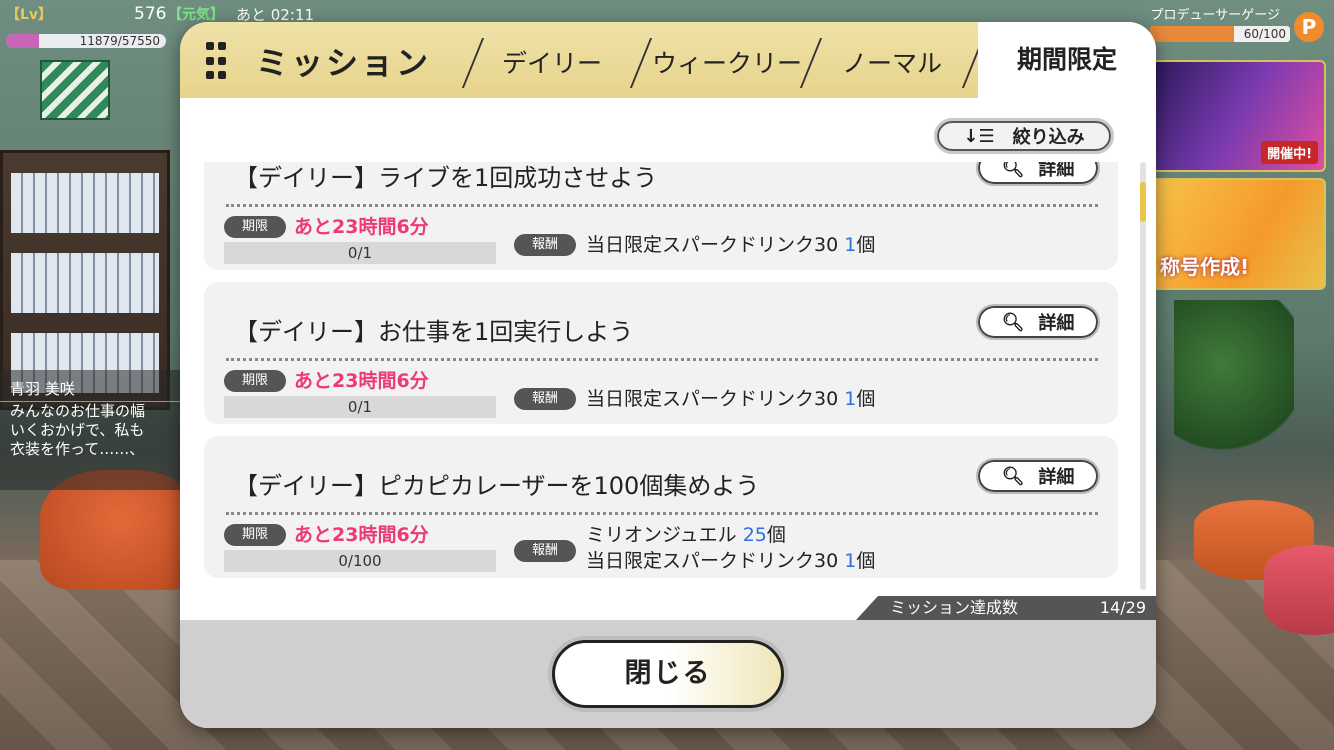 The image size is (1334, 750). I want to click on modal-title: ミッション, so click(344, 63).